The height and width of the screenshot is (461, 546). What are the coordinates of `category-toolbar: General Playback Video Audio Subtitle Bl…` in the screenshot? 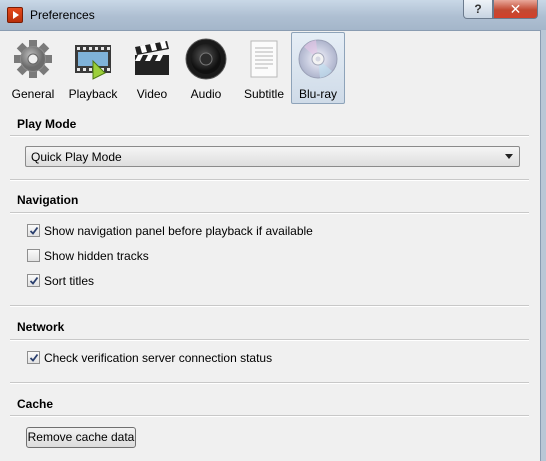 It's located at (180, 69).